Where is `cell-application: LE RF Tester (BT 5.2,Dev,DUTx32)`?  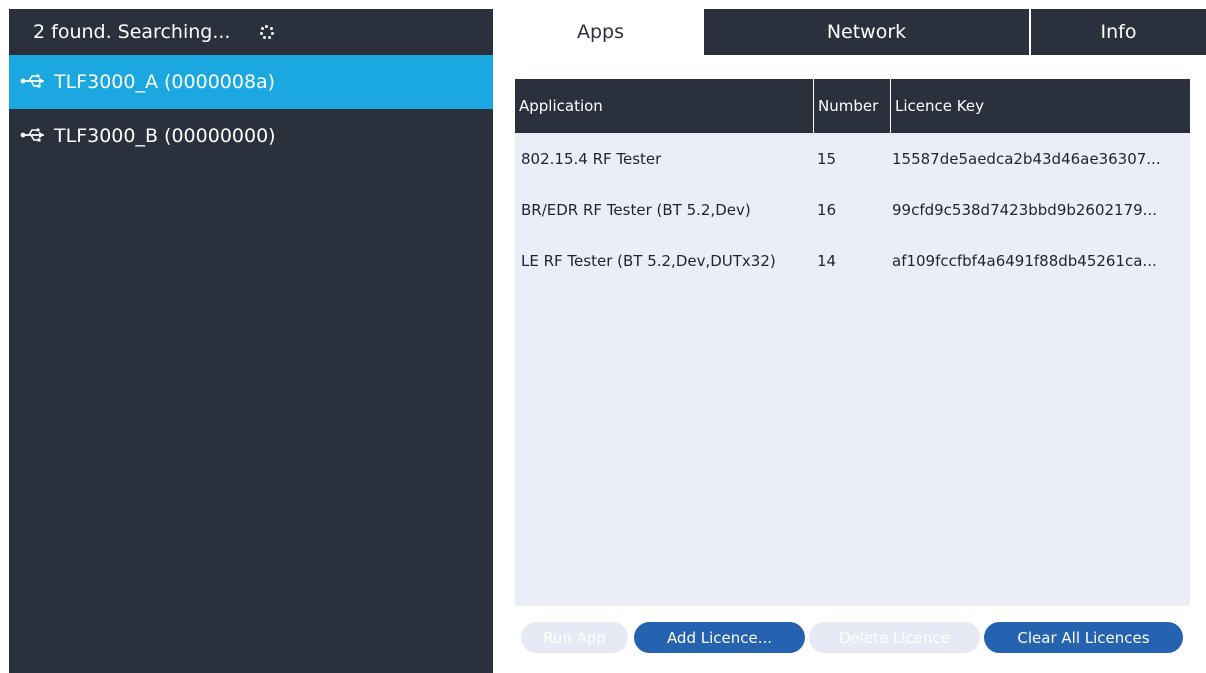
cell-application: LE RF Tester (BT 5.2,Dev,DUTx32) is located at coordinates (648, 260).